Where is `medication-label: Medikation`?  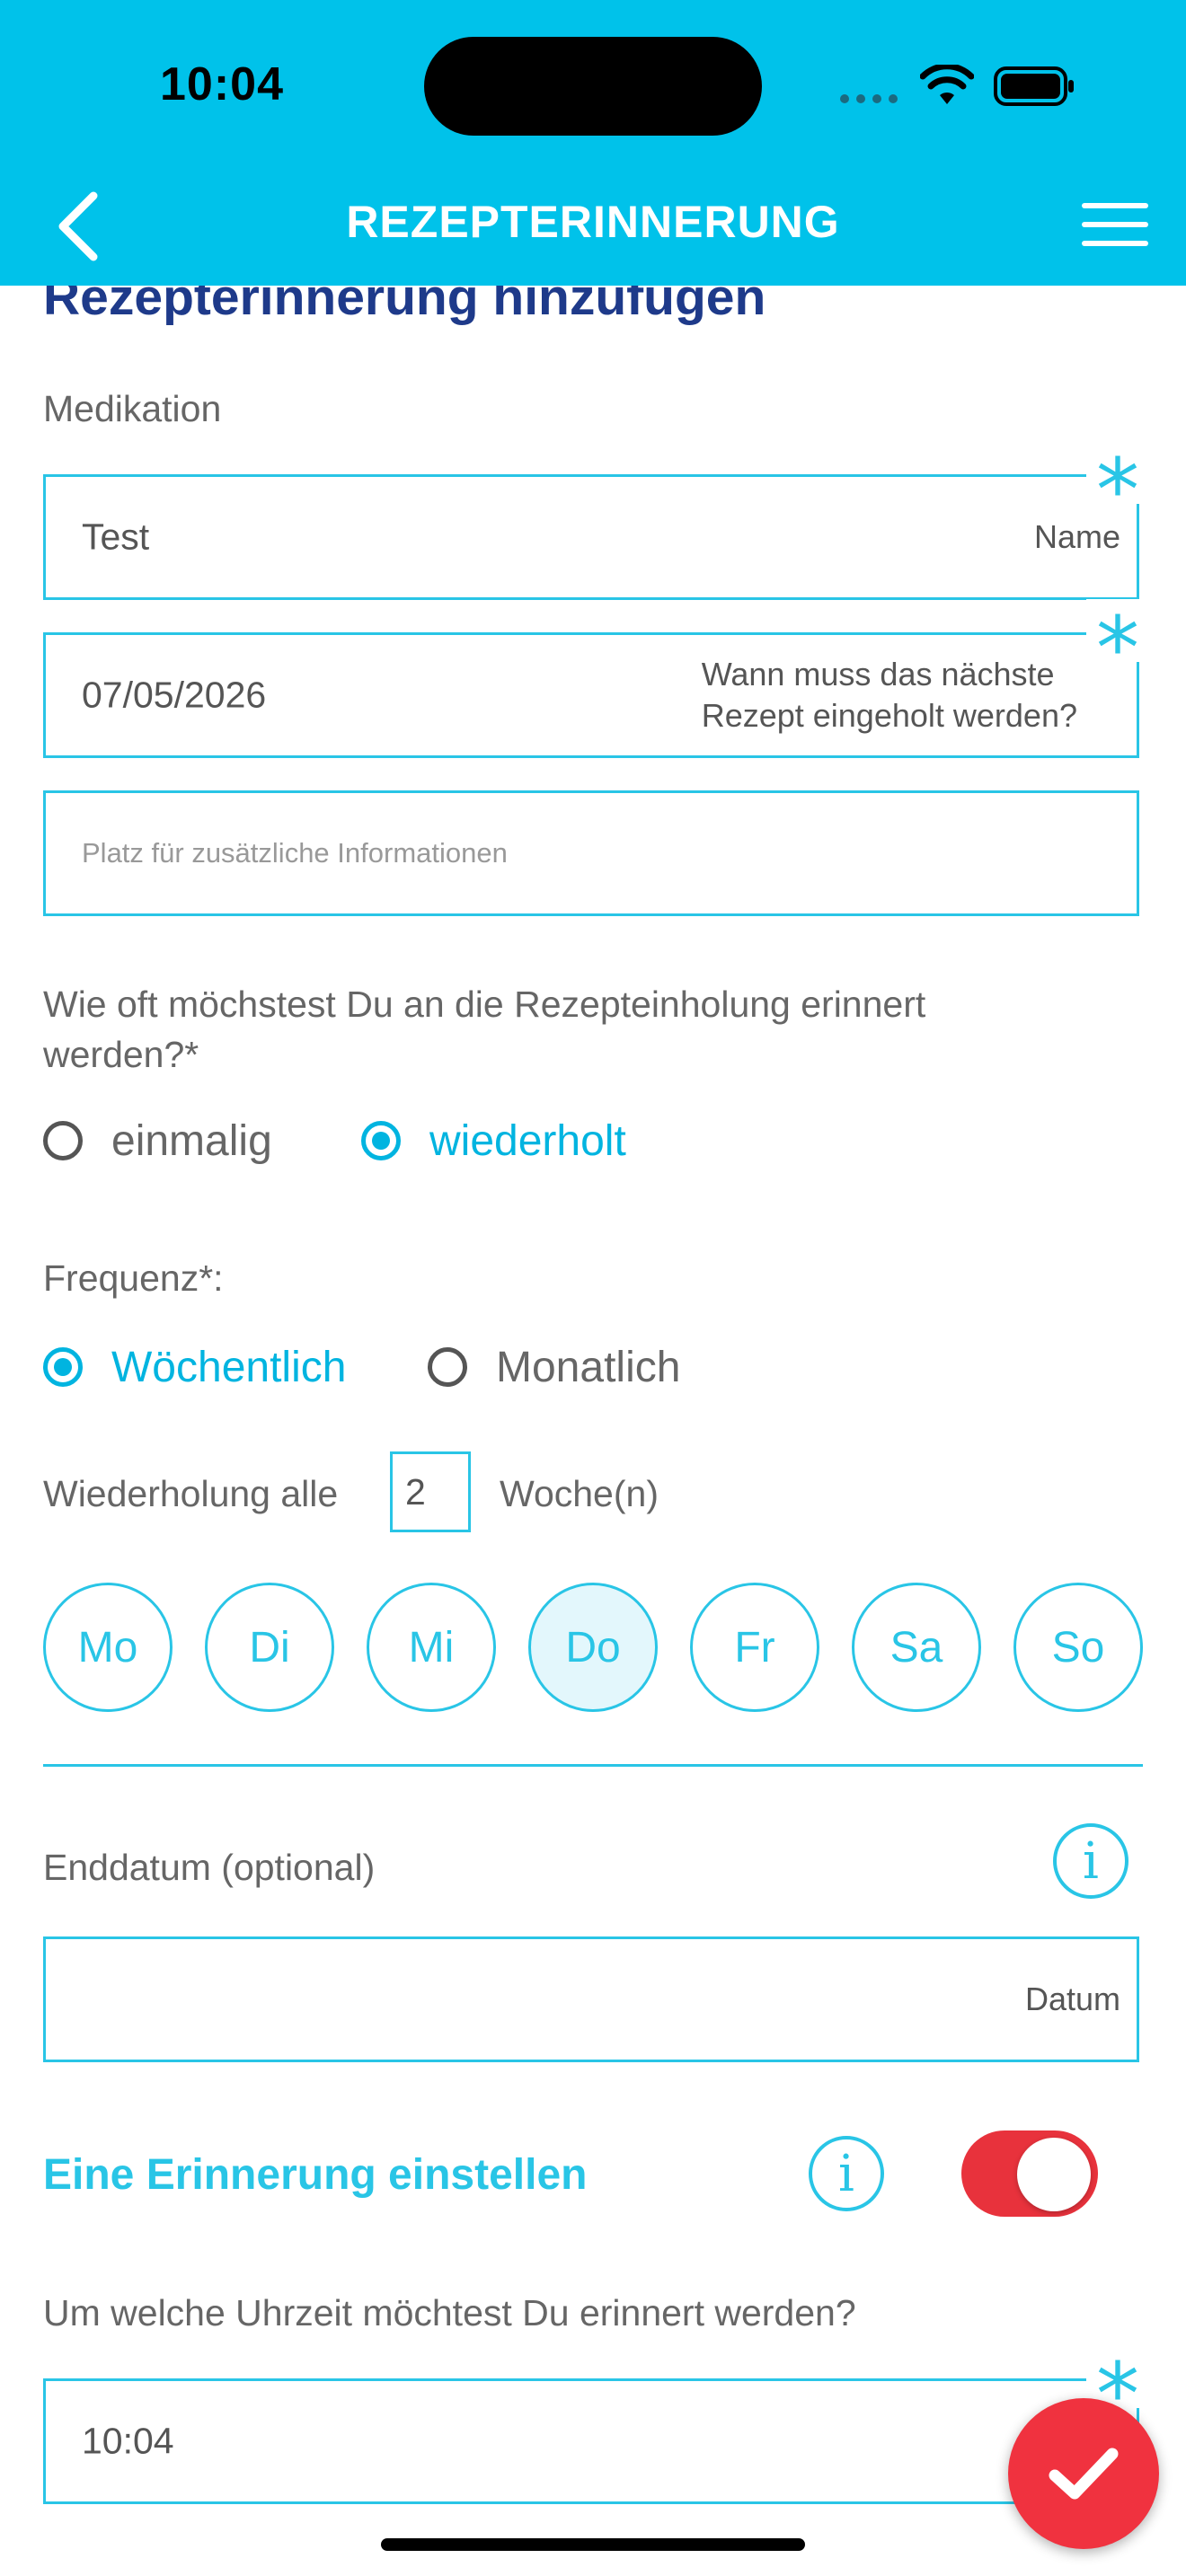
medication-label: Medikation is located at coordinates (132, 408).